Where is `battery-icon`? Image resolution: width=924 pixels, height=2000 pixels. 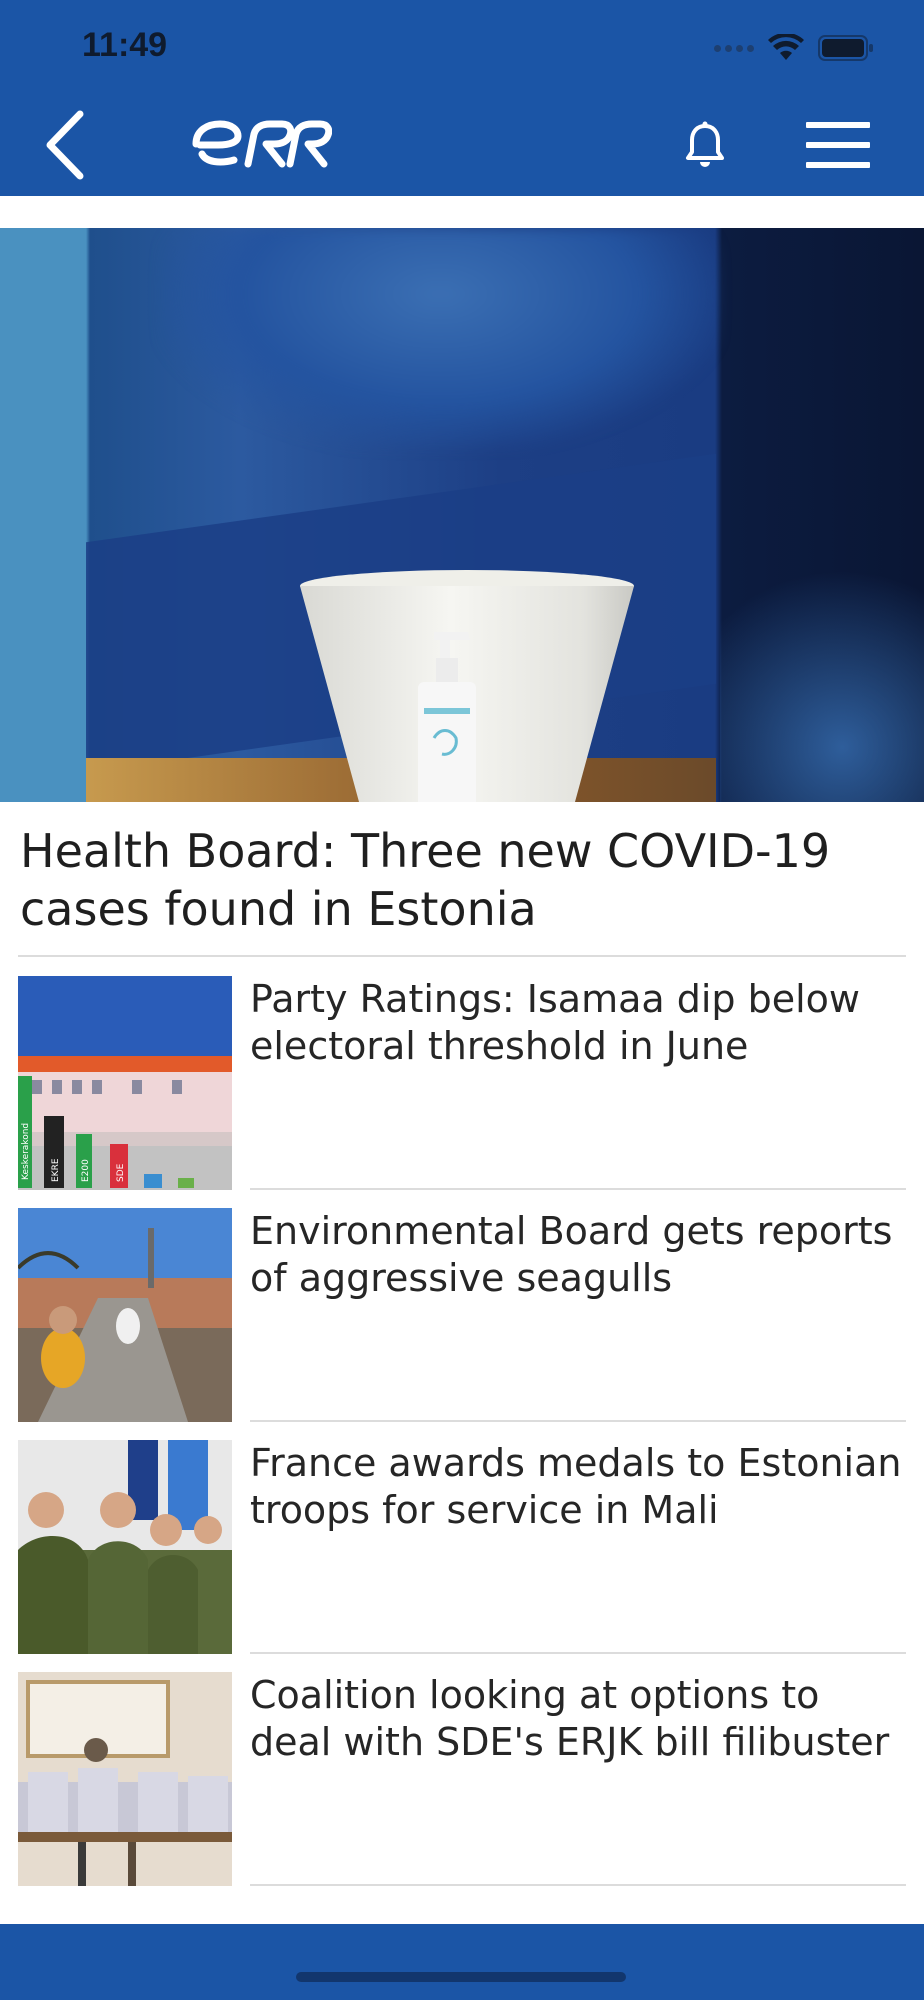
battery-icon is located at coordinates (846, 48).